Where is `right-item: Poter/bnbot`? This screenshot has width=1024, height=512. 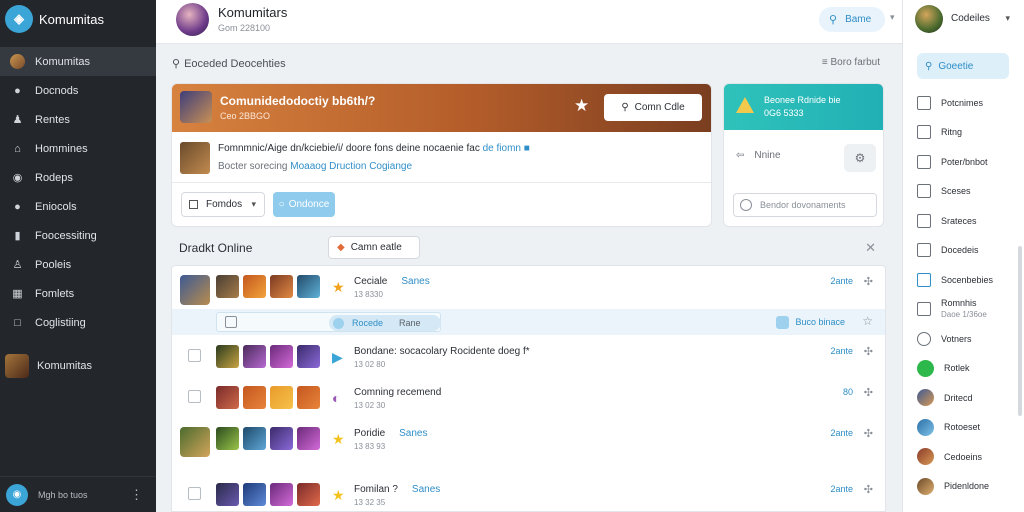
right-item: Poter/bnbot is located at coordinates (966, 162).